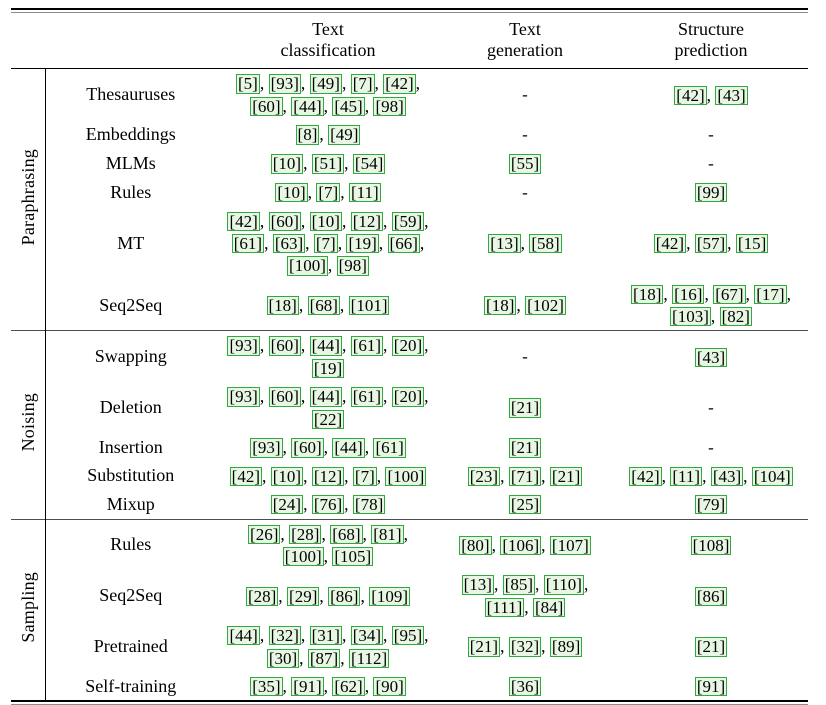 The width and height of the screenshot is (826, 705). I want to click on citation-ref: [5], so click(247, 84).